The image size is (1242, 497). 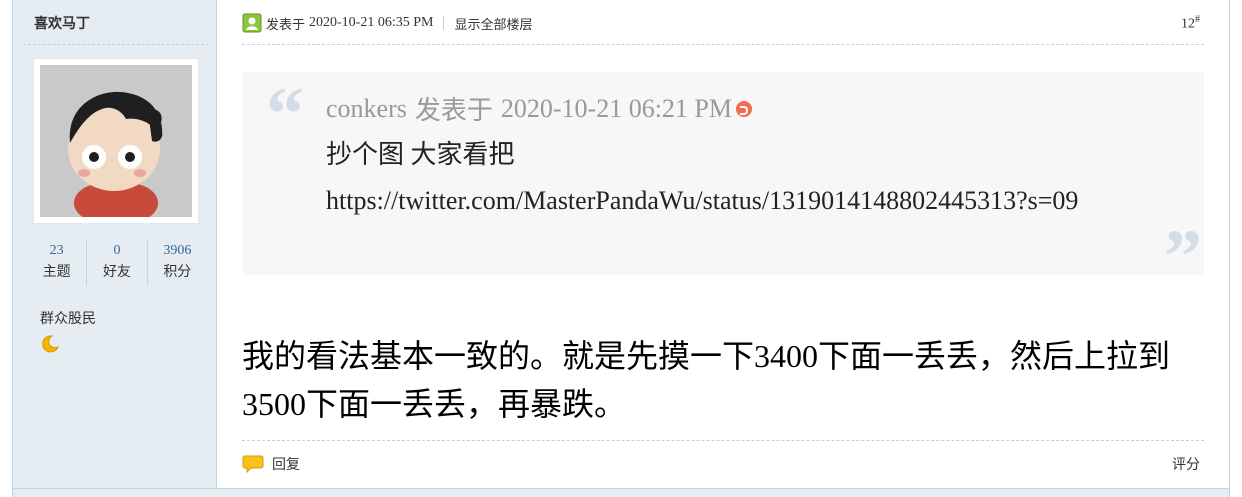 What do you see at coordinates (117, 250) in the screenshot?
I see `stat-value: 0` at bounding box center [117, 250].